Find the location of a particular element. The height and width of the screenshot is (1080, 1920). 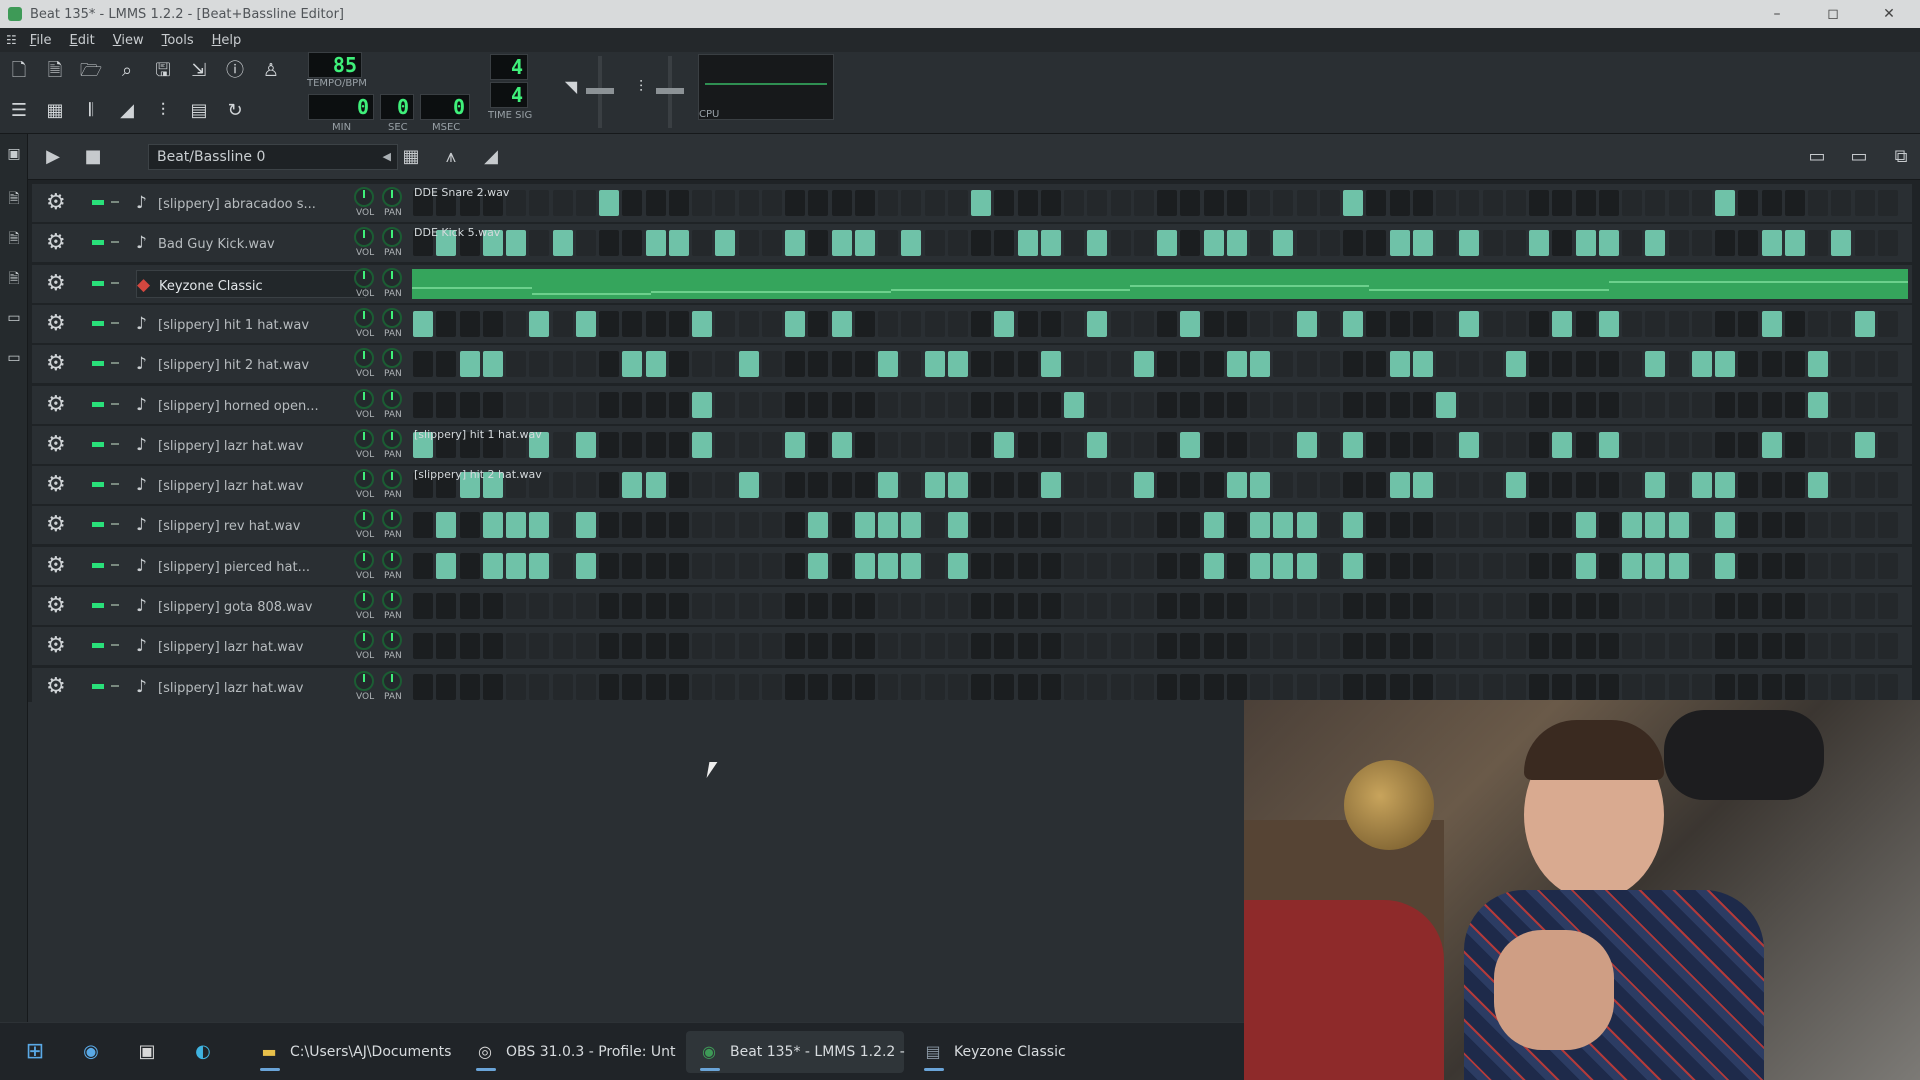

solo-toggle is located at coordinates (115, 686).